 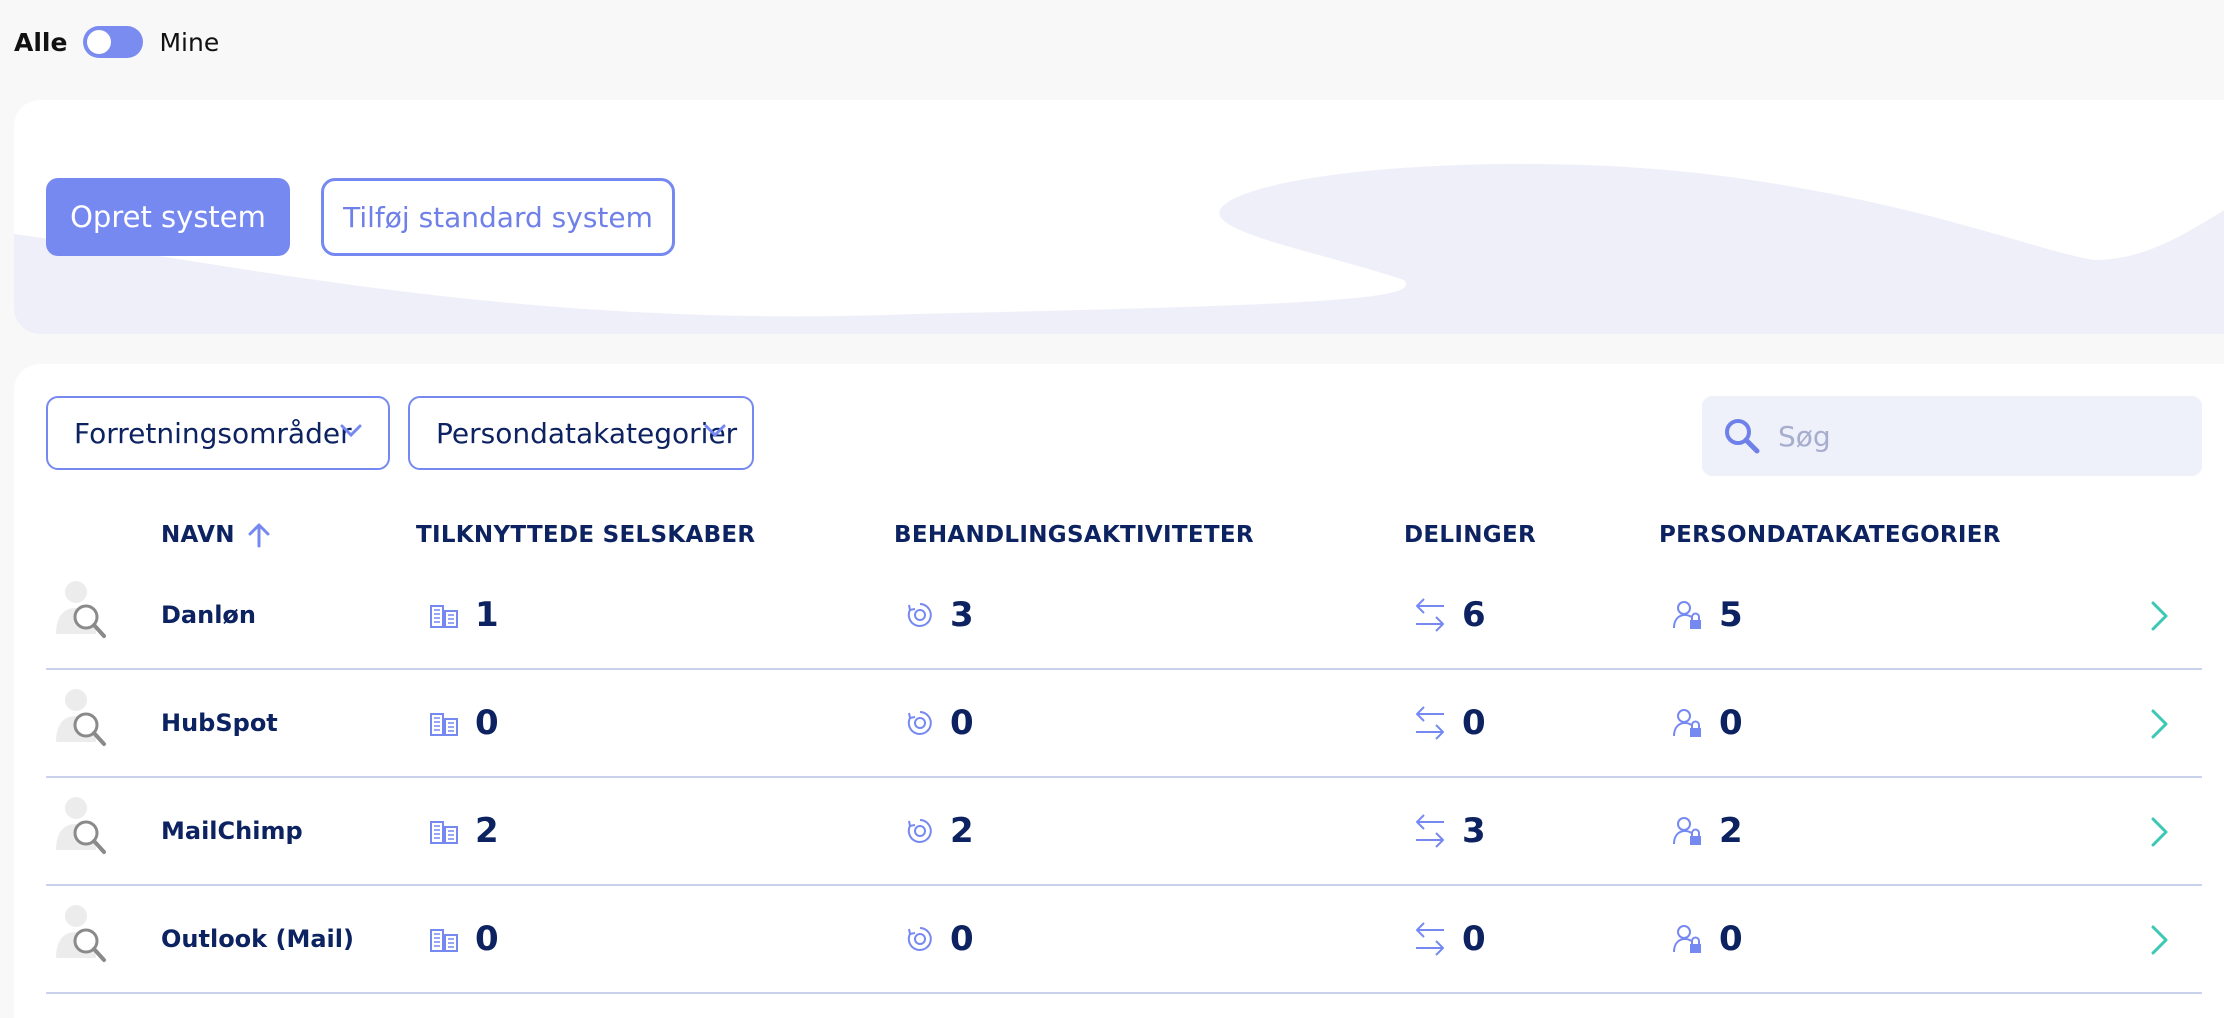 I want to click on toggle-label-mine: Mine, so click(x=189, y=42).